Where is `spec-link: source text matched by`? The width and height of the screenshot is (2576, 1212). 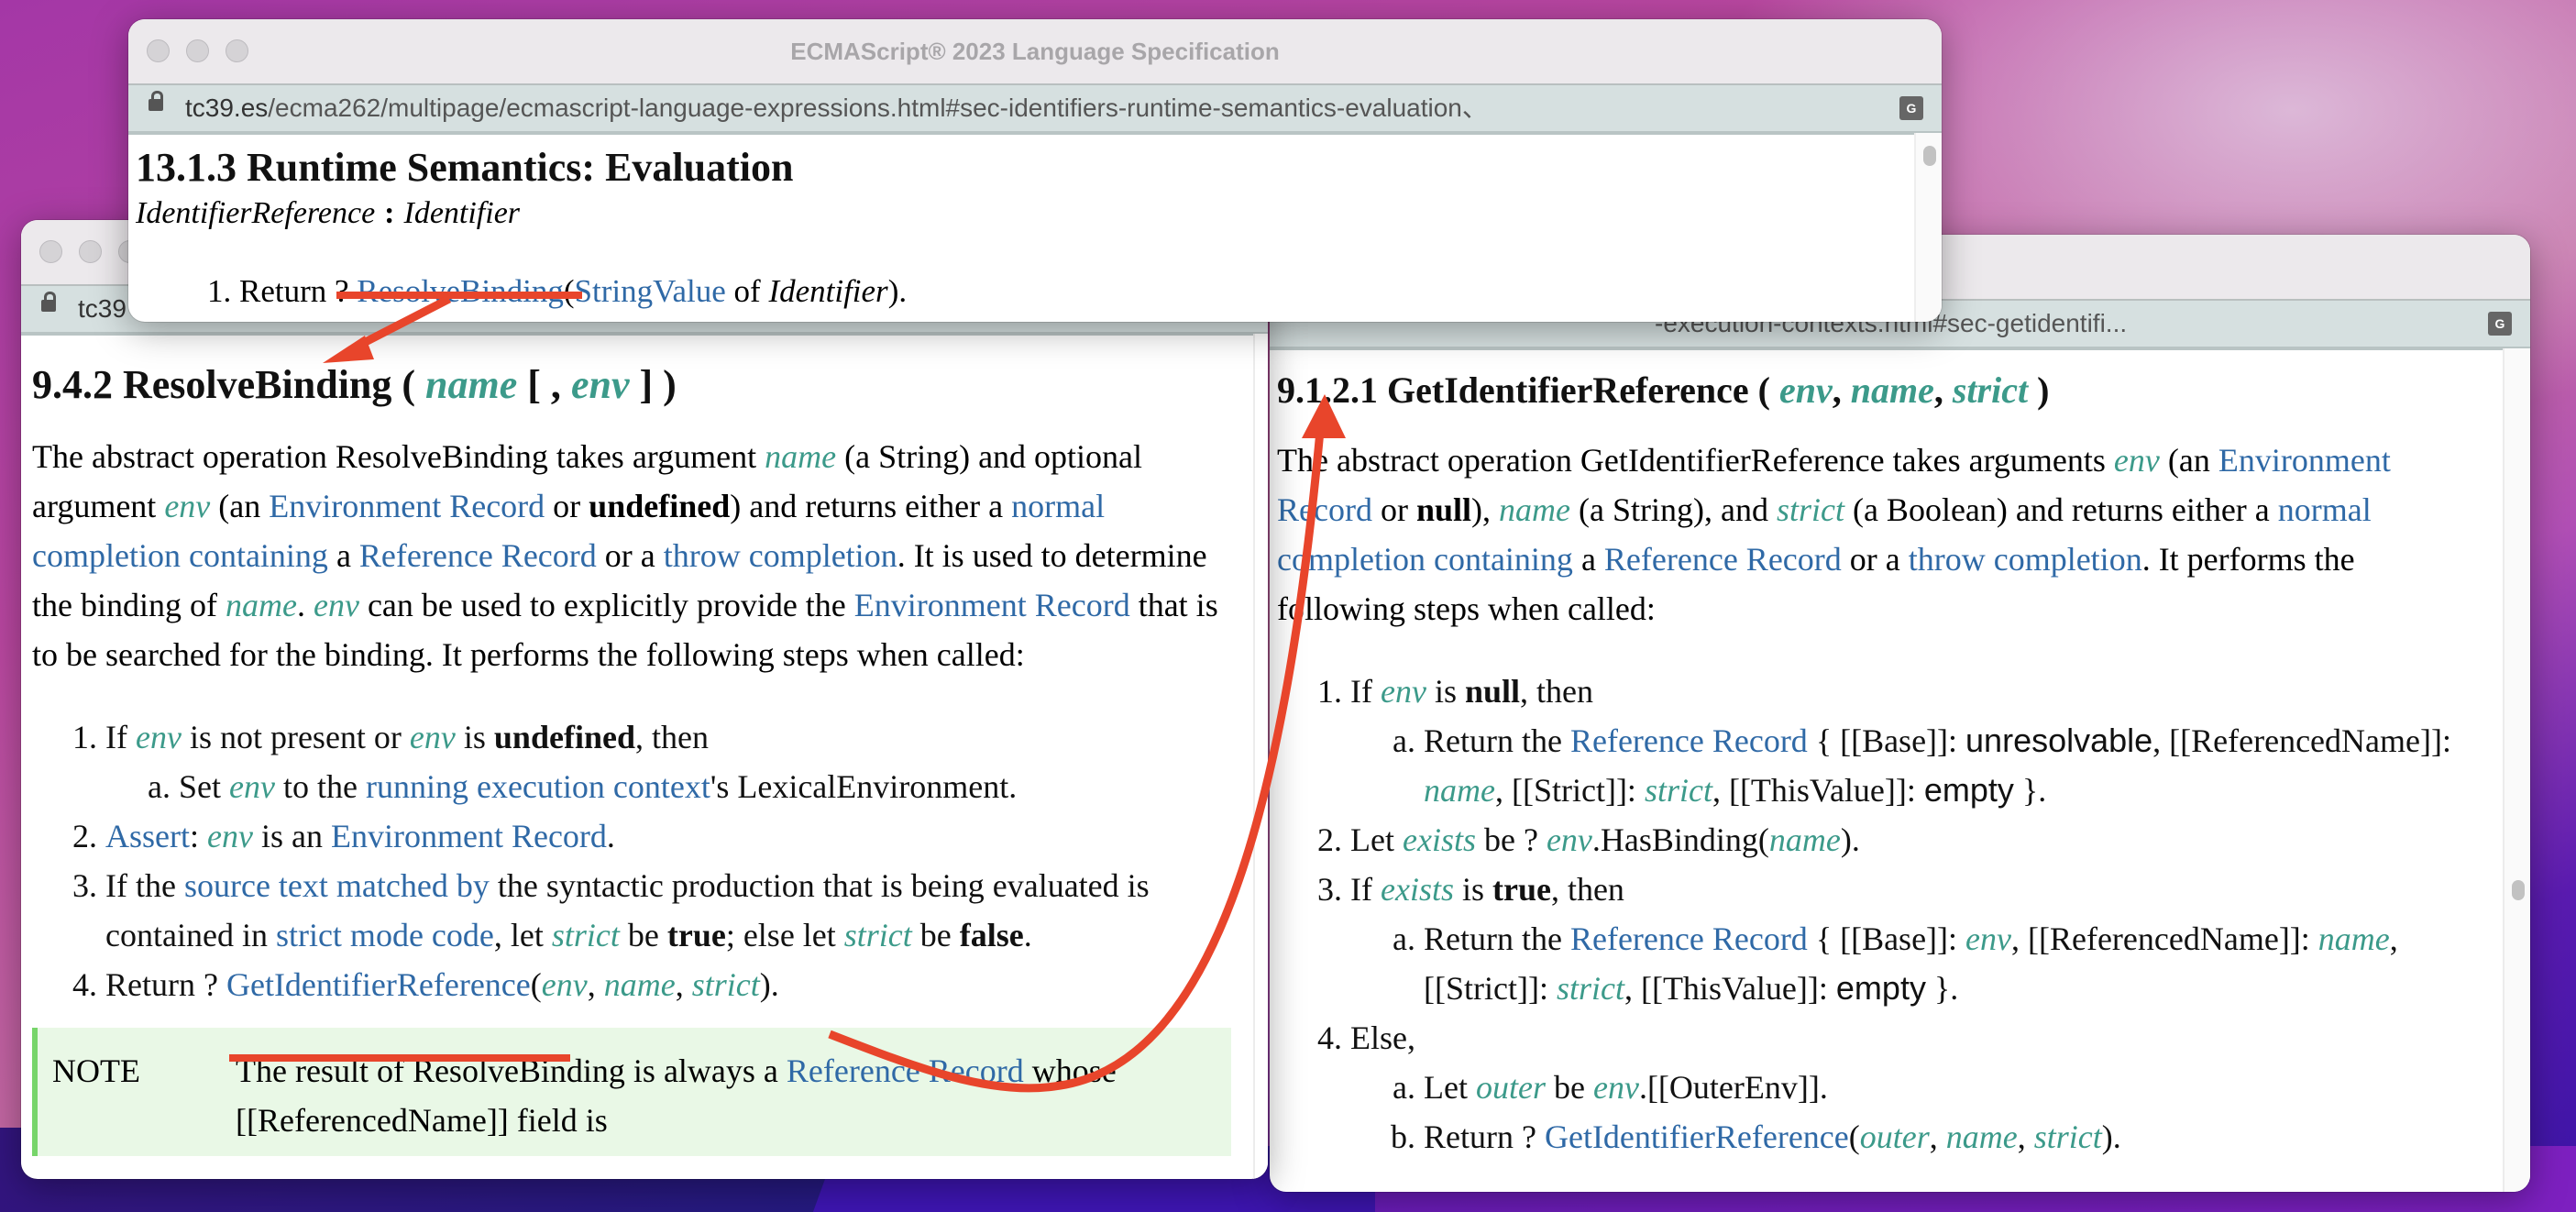
spec-link: source text matched by is located at coordinates (337, 885).